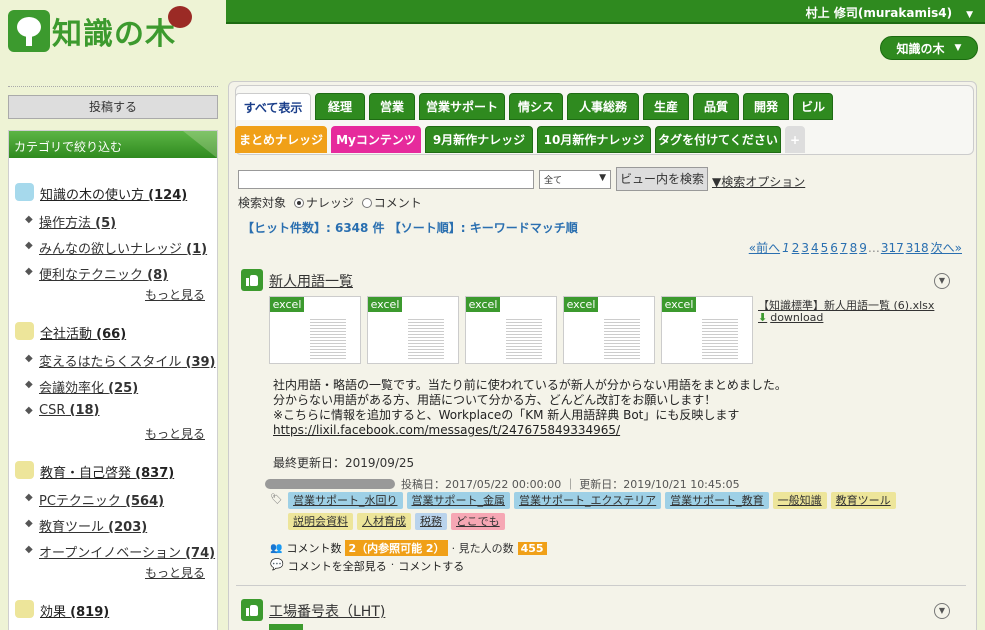  What do you see at coordinates (107, 471) in the screenshot?
I see `category-link: 教育・自己啓発 (837)` at bounding box center [107, 471].